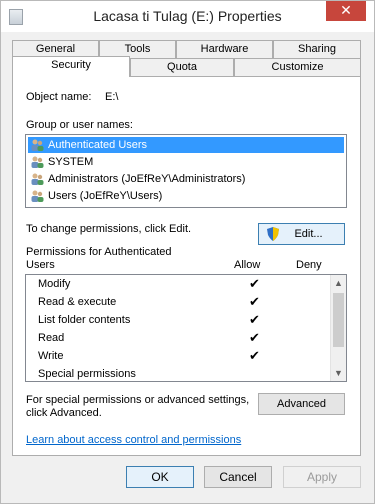 This screenshot has width=375, height=504. Describe the element at coordinates (99, 252) in the screenshot. I see `permissions-header-line1: Permissions for Authenticated` at that location.